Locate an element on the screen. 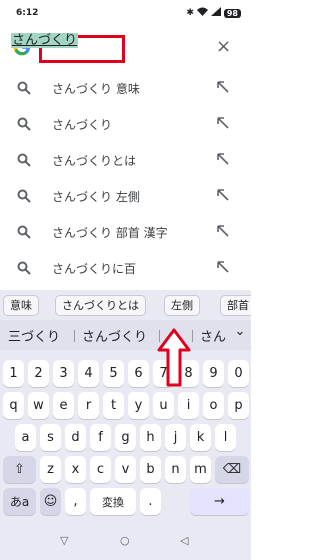 The width and height of the screenshot is (320, 560). chip: 部首 is located at coordinates (235, 305).